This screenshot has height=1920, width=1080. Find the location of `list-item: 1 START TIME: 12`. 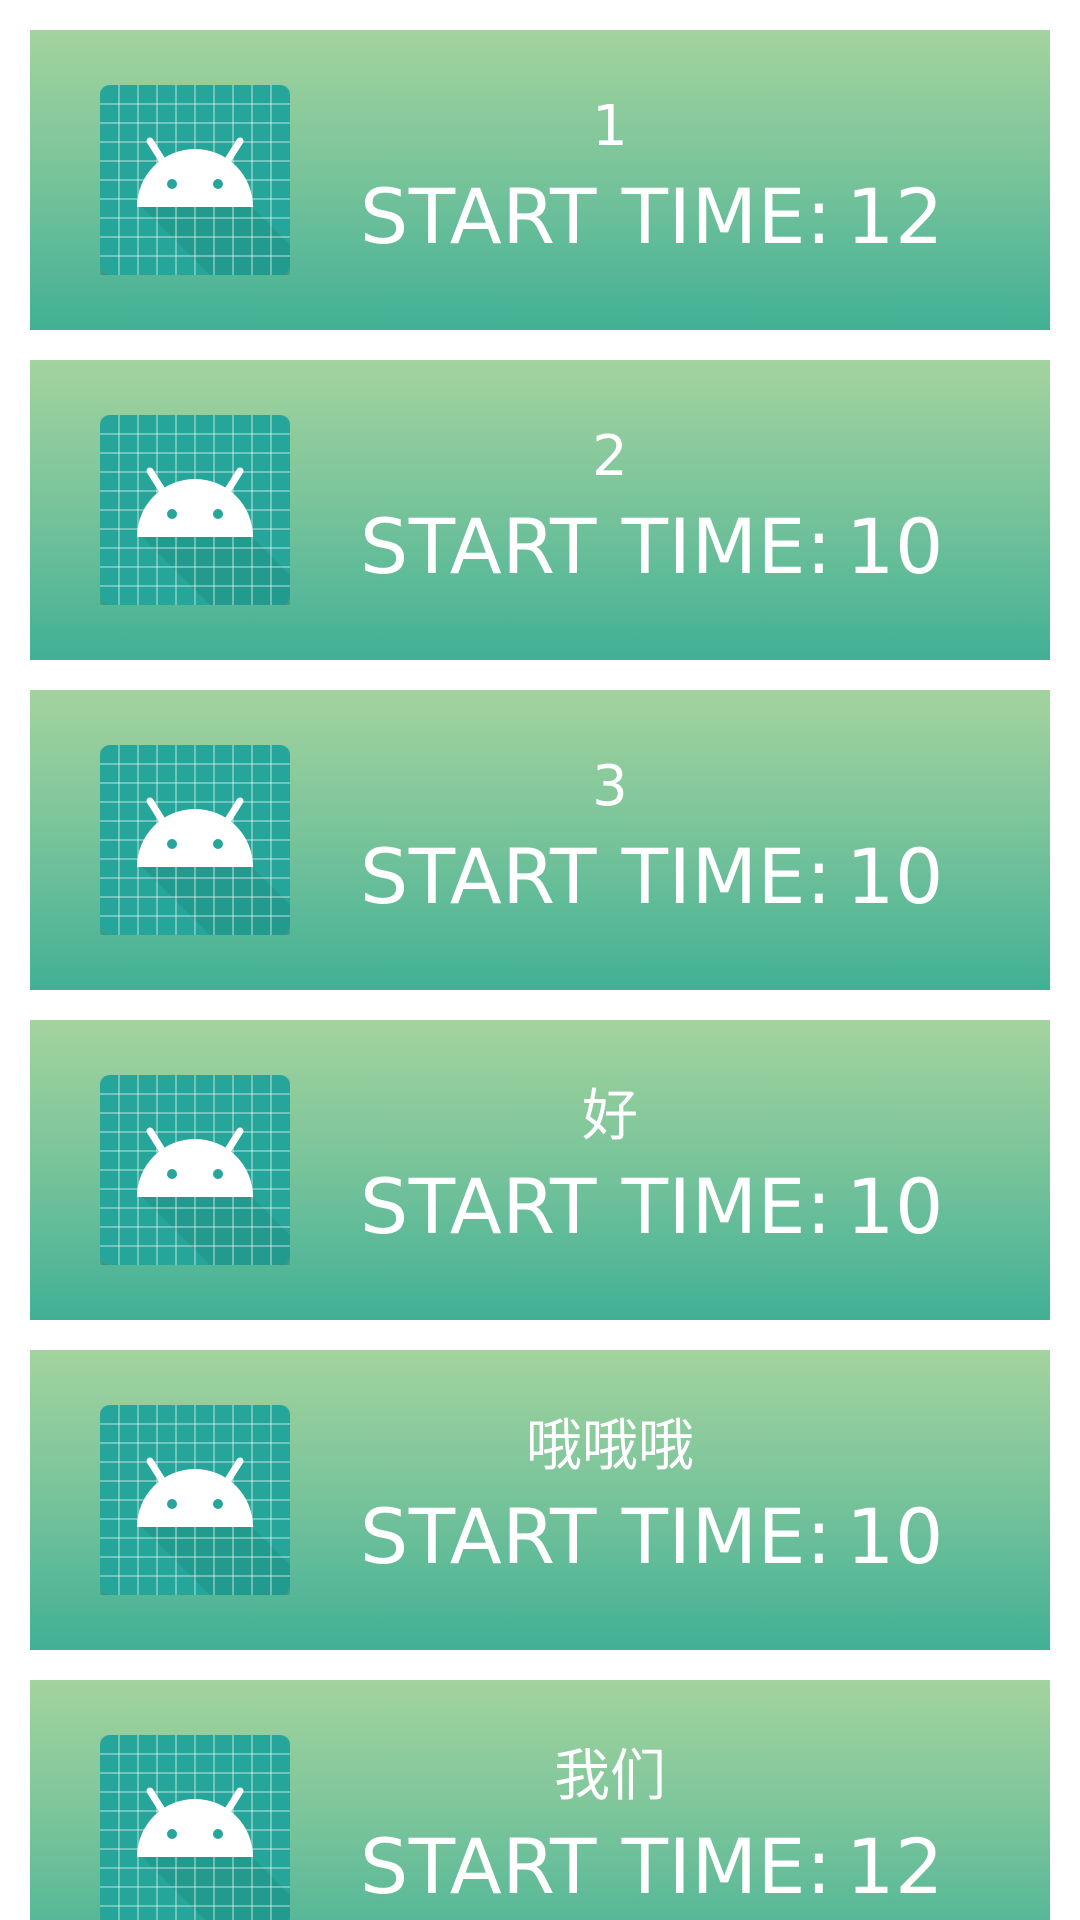

list-item: 1 START TIME: 12 is located at coordinates (540, 180).